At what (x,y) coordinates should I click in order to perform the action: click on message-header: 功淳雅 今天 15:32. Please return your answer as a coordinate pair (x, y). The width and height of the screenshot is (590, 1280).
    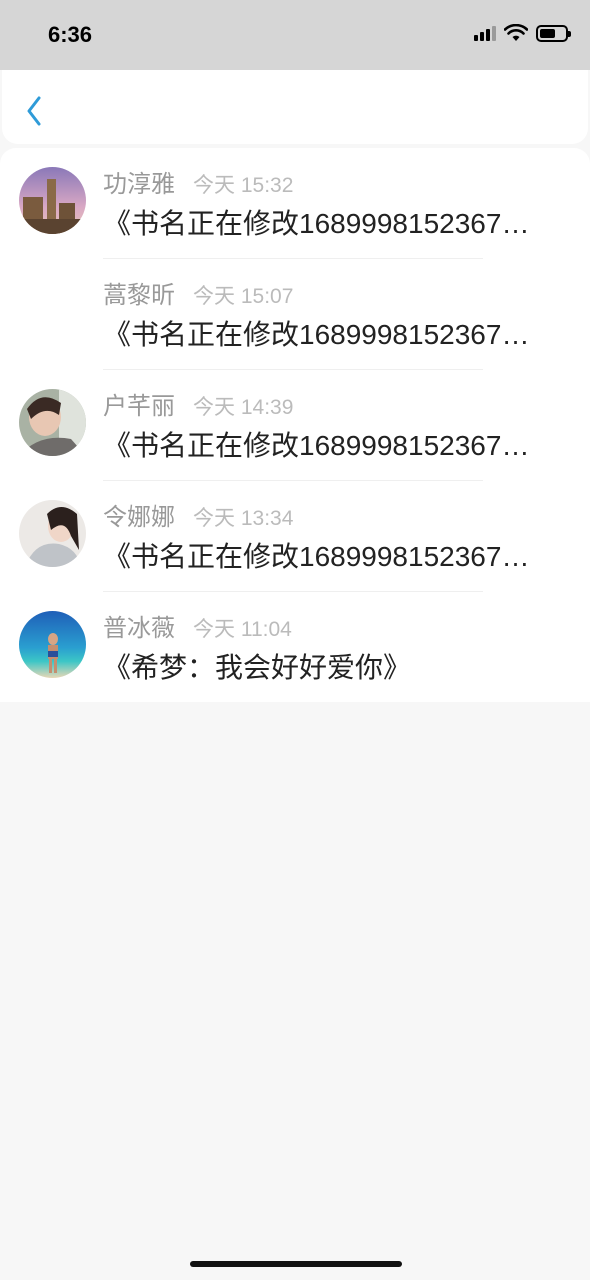
    Looking at the image, I should click on (198, 181).